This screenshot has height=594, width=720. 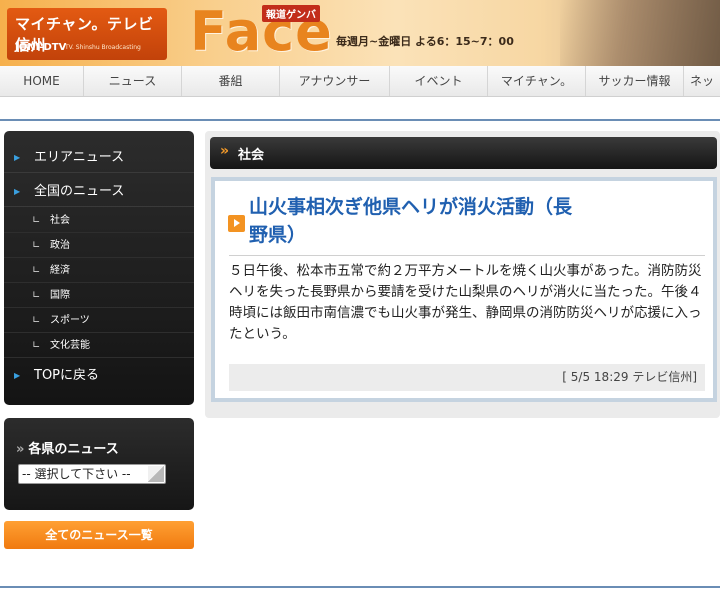 I want to click on sidebar-item-international: ∟ 国際, so click(x=99, y=295).